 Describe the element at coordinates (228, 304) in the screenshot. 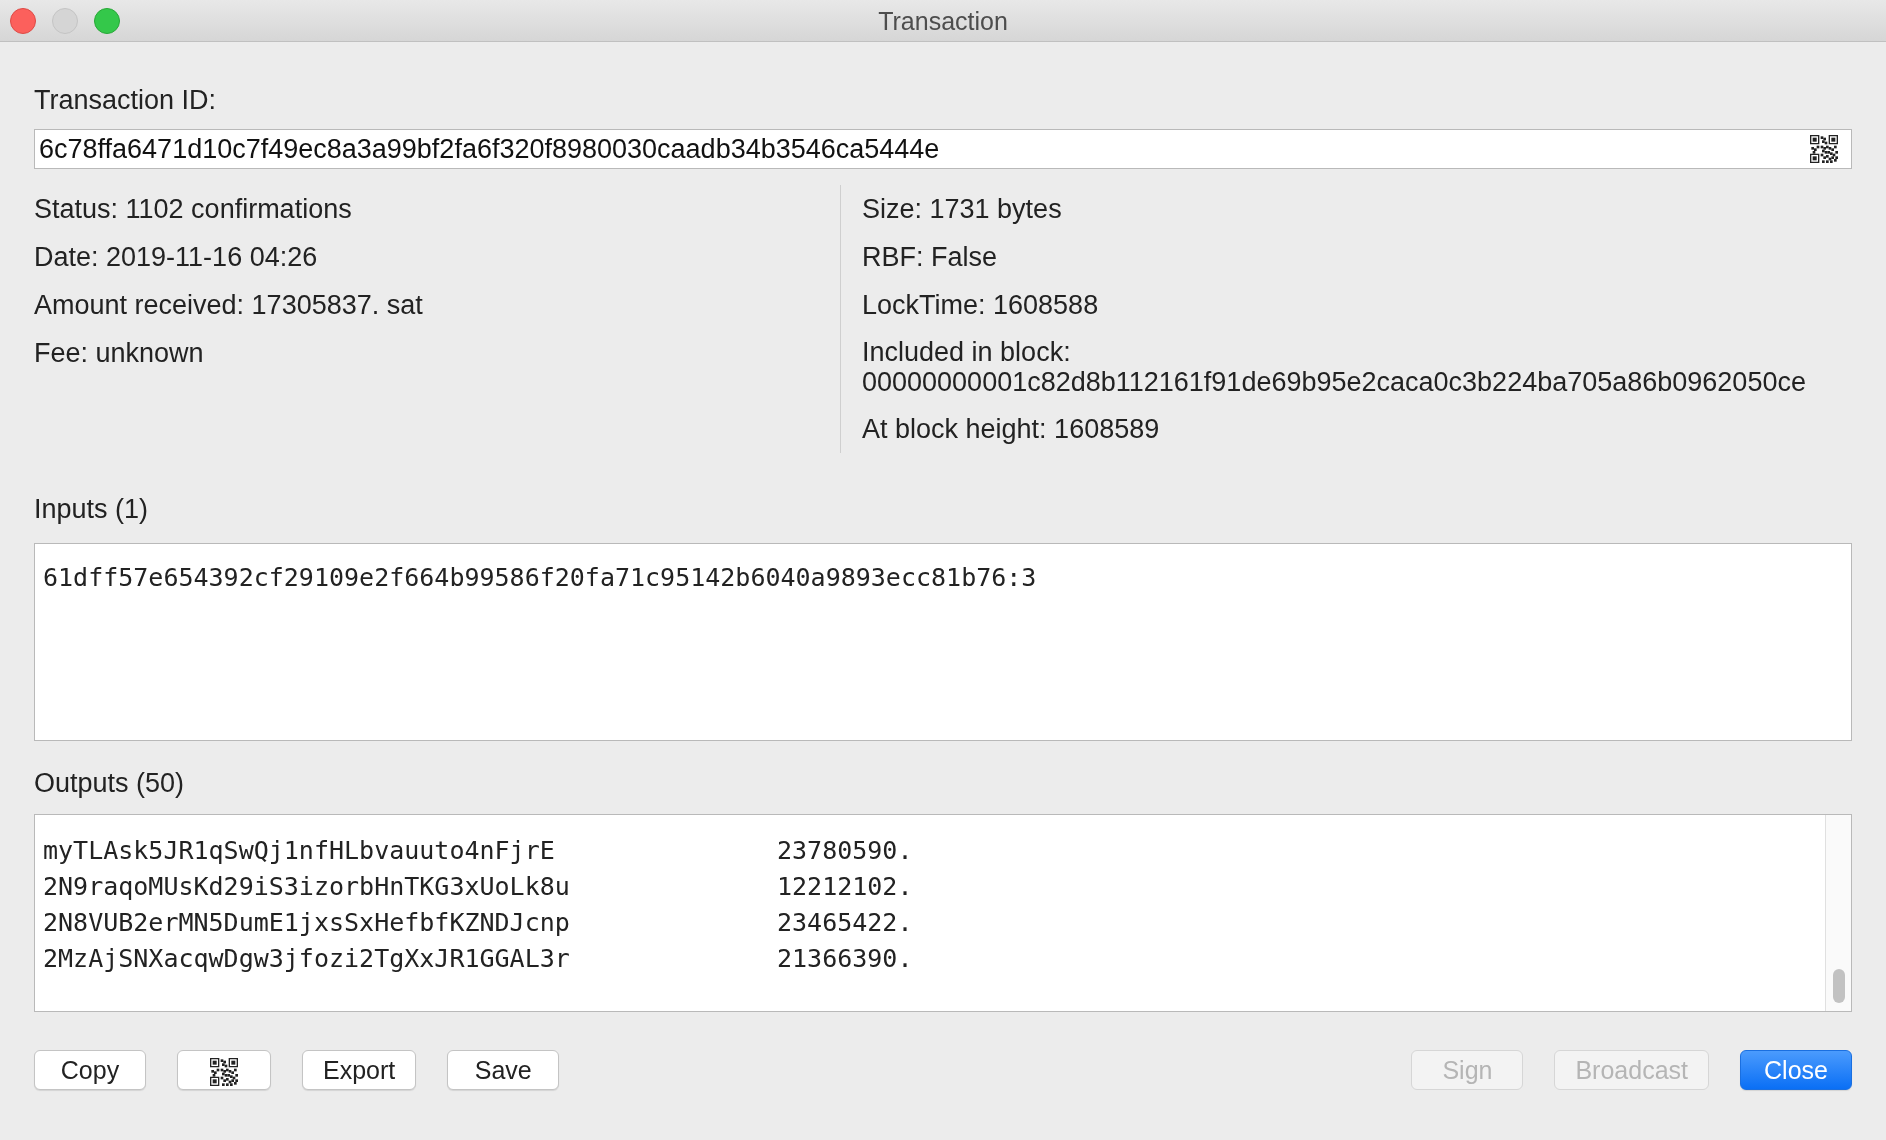

I see `detail-text: Amount received: 17305837. sat` at that location.